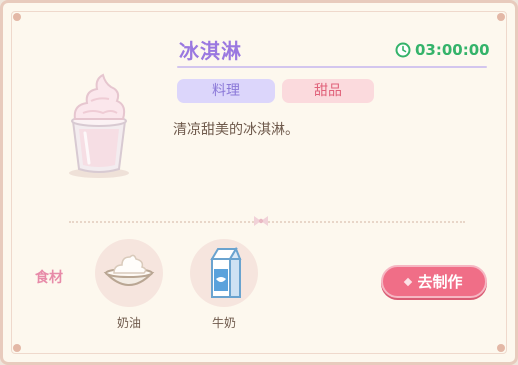  What do you see at coordinates (452, 50) in the screenshot?
I see `timer-value: 03:00:00` at bounding box center [452, 50].